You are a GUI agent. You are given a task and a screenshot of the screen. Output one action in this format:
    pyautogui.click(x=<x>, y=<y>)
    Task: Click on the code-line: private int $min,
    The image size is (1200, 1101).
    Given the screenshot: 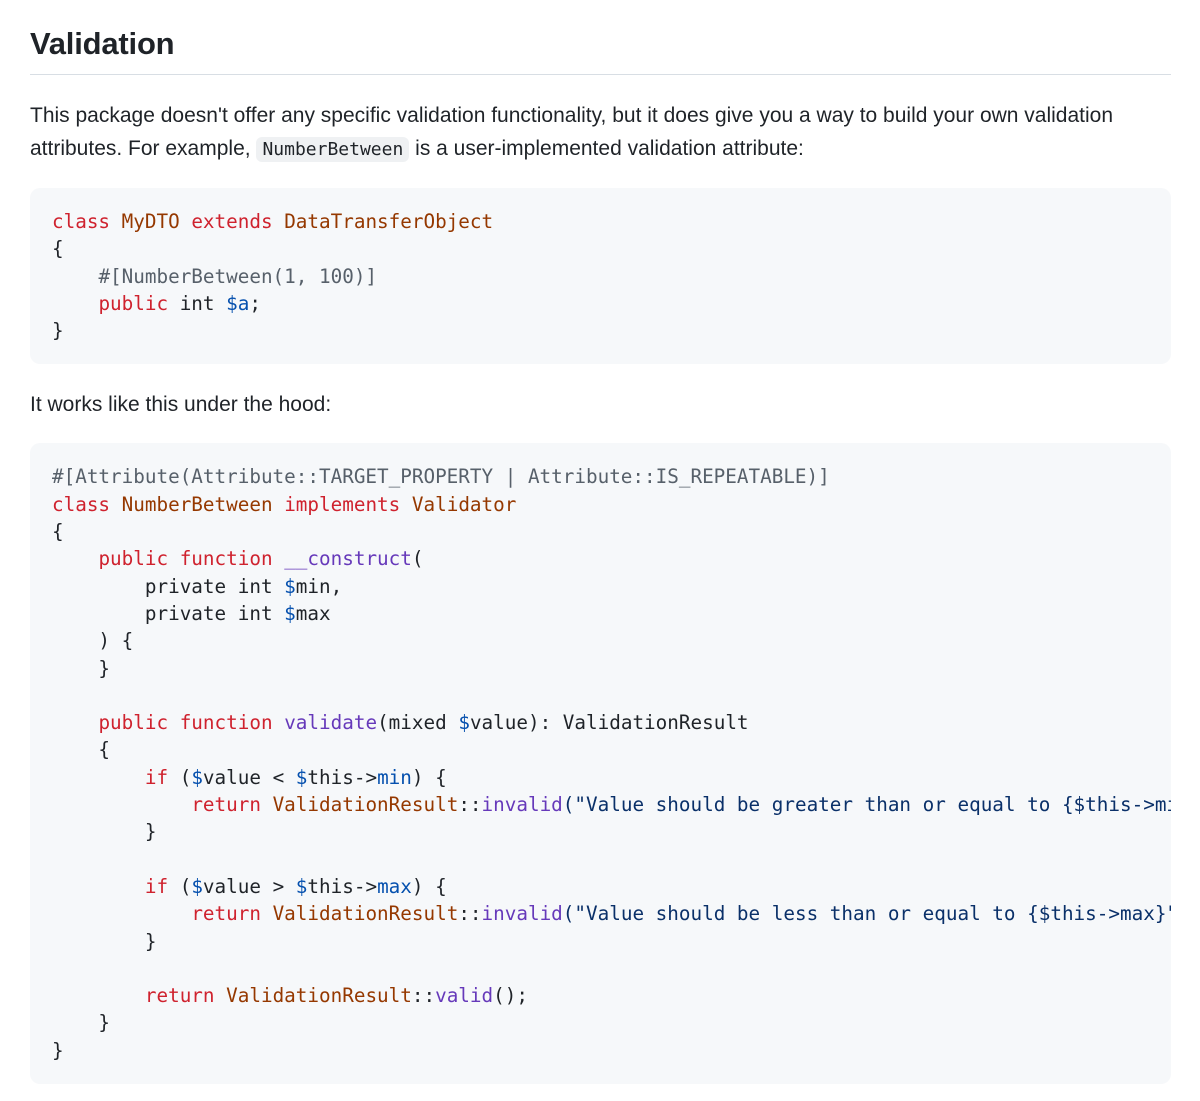 What is the action you would take?
    pyautogui.click(x=197, y=586)
    